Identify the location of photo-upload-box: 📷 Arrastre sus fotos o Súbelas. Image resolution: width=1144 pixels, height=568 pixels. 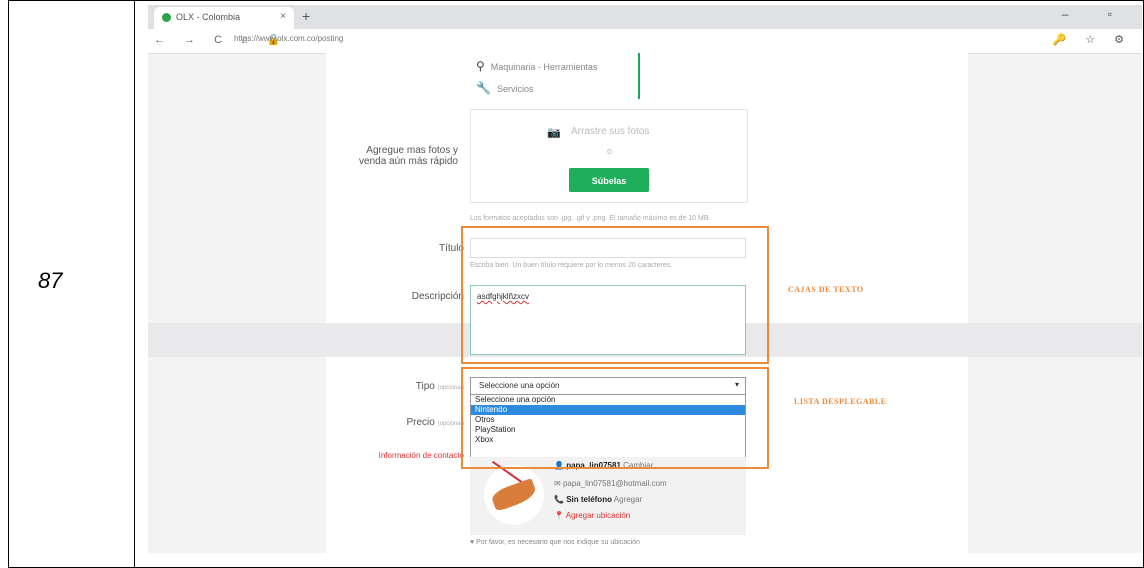
(609, 156).